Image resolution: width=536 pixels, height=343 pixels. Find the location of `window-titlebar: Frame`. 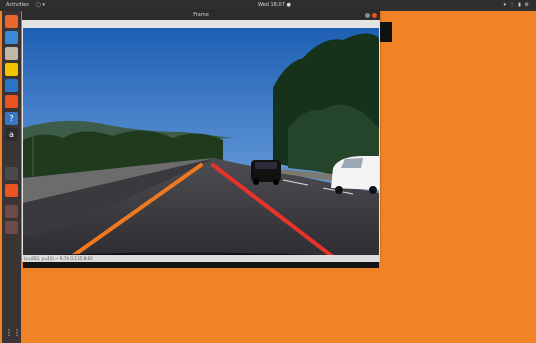

window-titlebar: Frame is located at coordinates (201, 15).